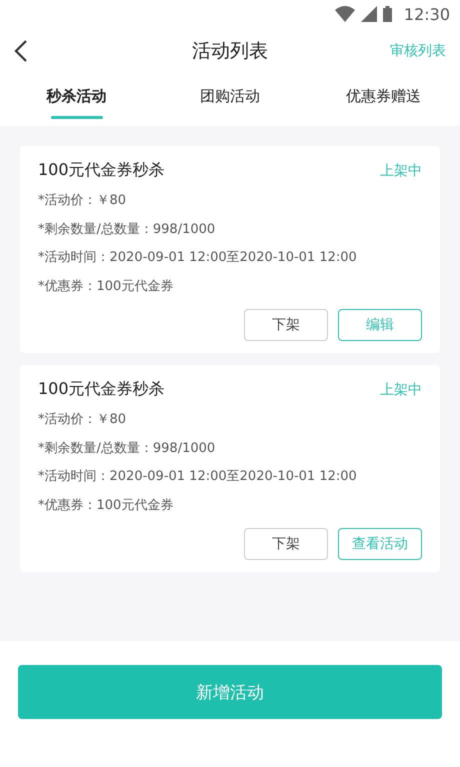  Describe the element at coordinates (383, 100) in the screenshot. I see `tab: 优惠券赠送` at that location.